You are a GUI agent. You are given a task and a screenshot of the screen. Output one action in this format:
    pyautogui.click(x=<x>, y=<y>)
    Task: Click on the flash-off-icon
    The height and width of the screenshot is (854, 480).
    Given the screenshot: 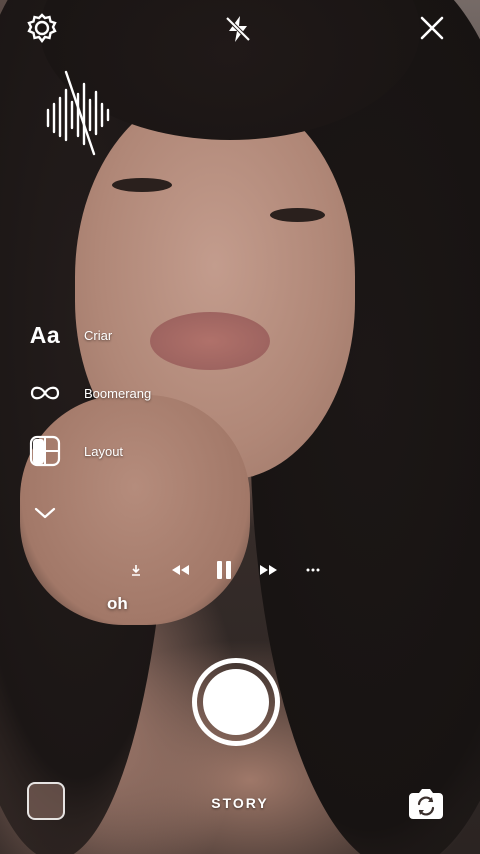 What is the action you would take?
    pyautogui.click(x=238, y=29)
    